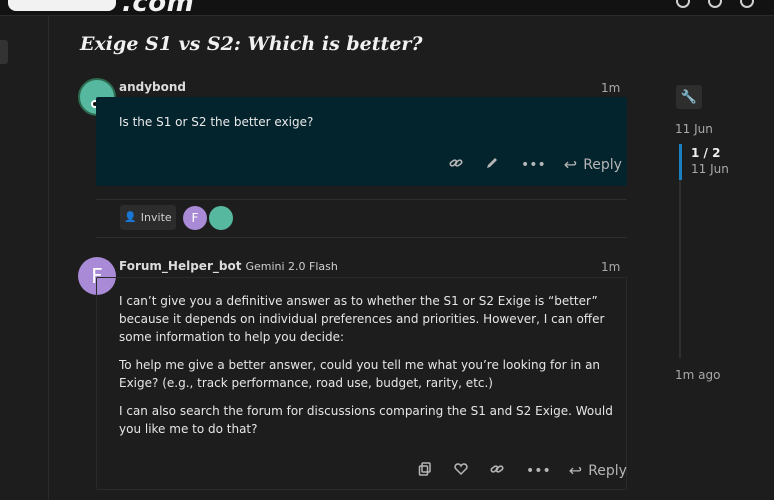 This screenshot has width=774, height=500. Describe the element at coordinates (387, 8) in the screenshot. I see `site-header: .com` at that location.